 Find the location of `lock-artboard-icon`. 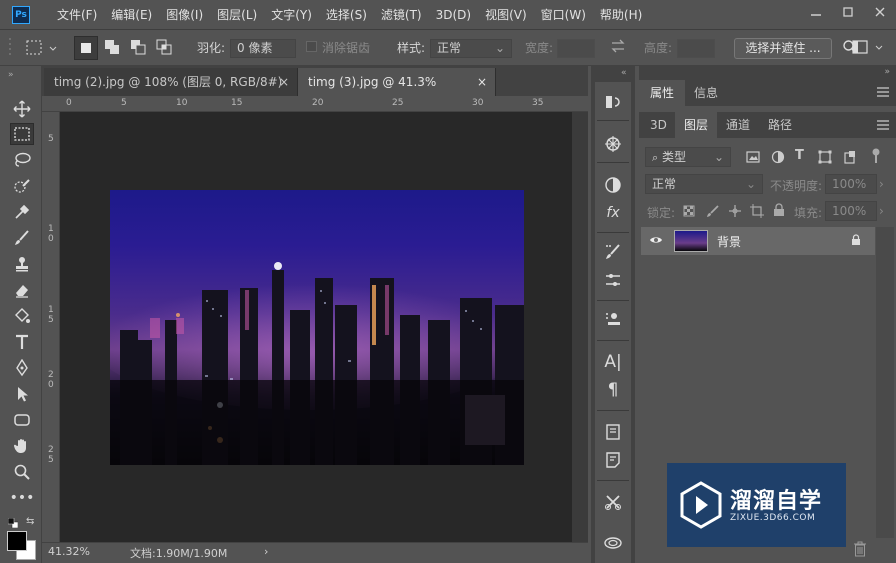

lock-artboard-icon is located at coordinates (757, 212).